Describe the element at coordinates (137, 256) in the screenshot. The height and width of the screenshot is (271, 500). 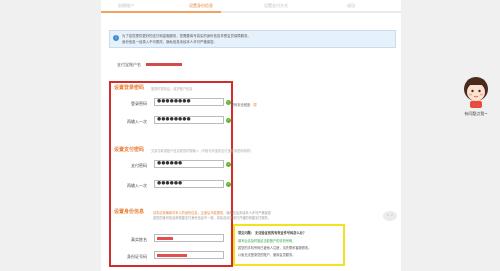
I see `id-number-label: 身份证号码` at that location.